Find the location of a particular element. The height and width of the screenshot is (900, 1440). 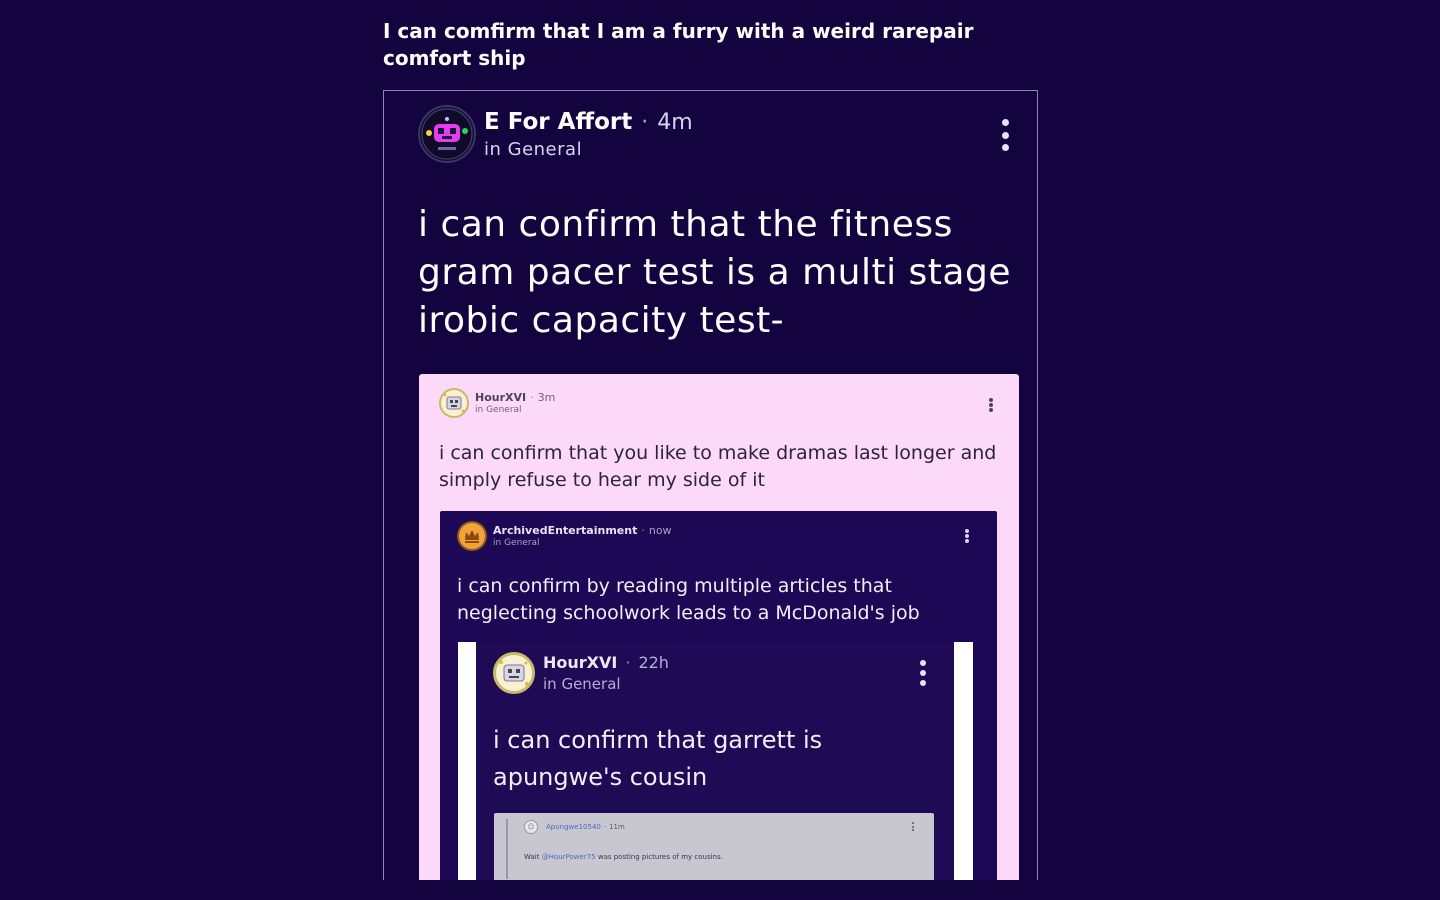

post-header: E For Affort · 4m in General is located at coordinates (555, 134).